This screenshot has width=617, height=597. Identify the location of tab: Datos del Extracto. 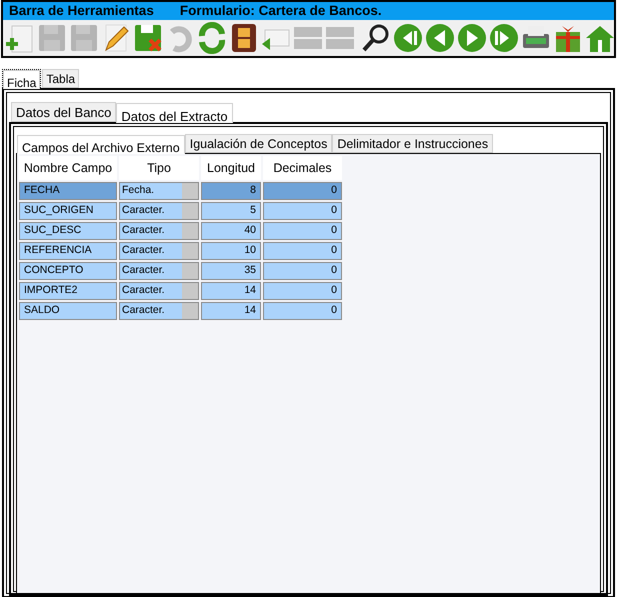
(174, 113).